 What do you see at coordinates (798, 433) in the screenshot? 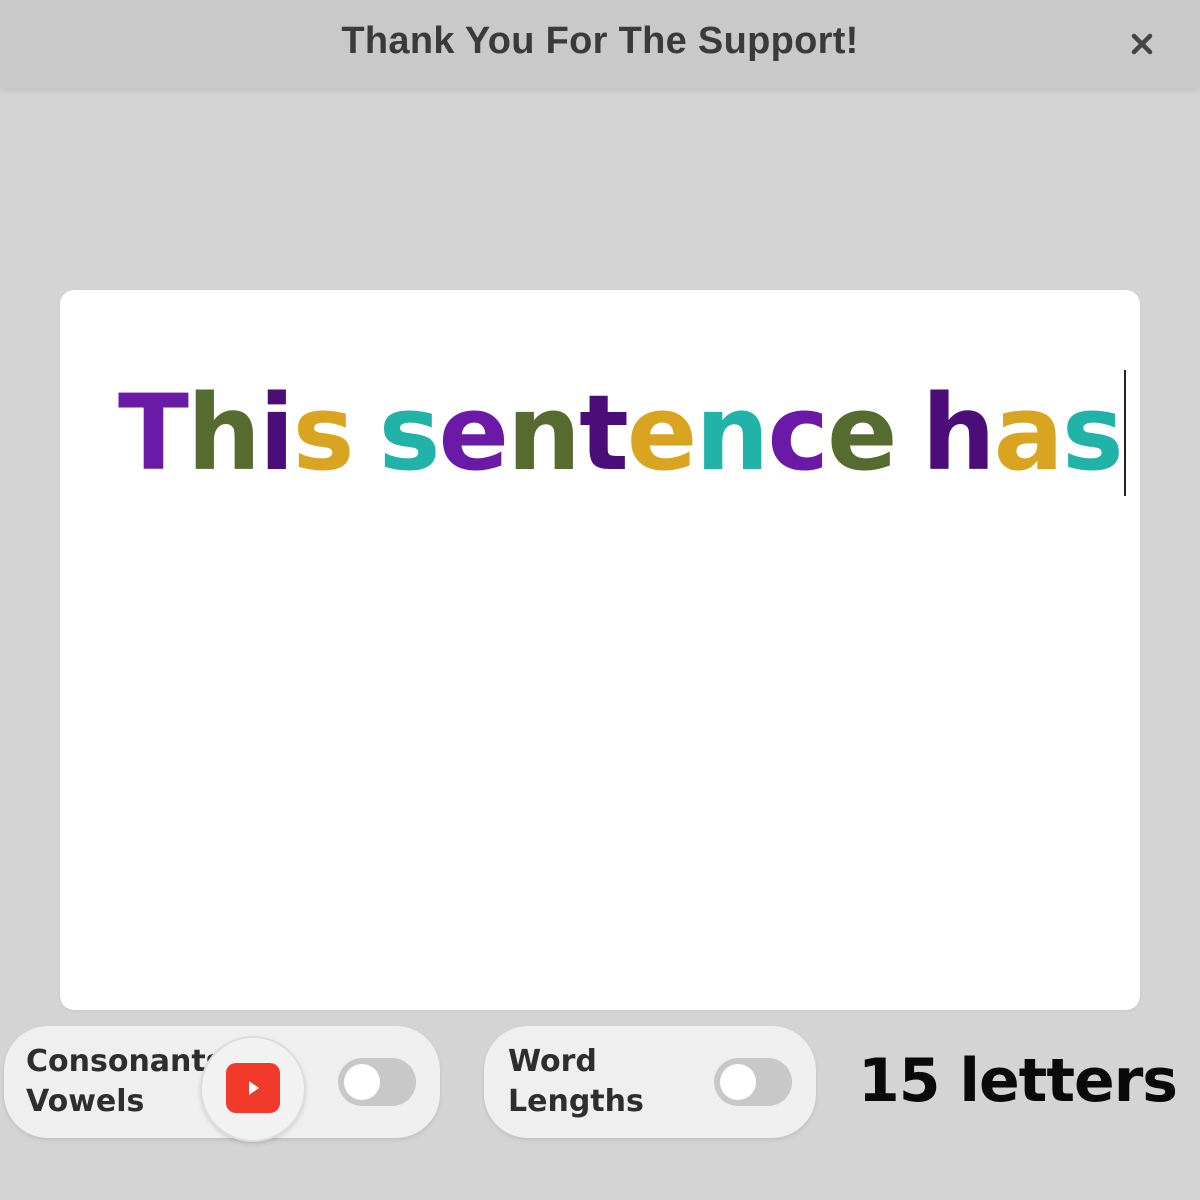
I see `sentence-letter: c` at bounding box center [798, 433].